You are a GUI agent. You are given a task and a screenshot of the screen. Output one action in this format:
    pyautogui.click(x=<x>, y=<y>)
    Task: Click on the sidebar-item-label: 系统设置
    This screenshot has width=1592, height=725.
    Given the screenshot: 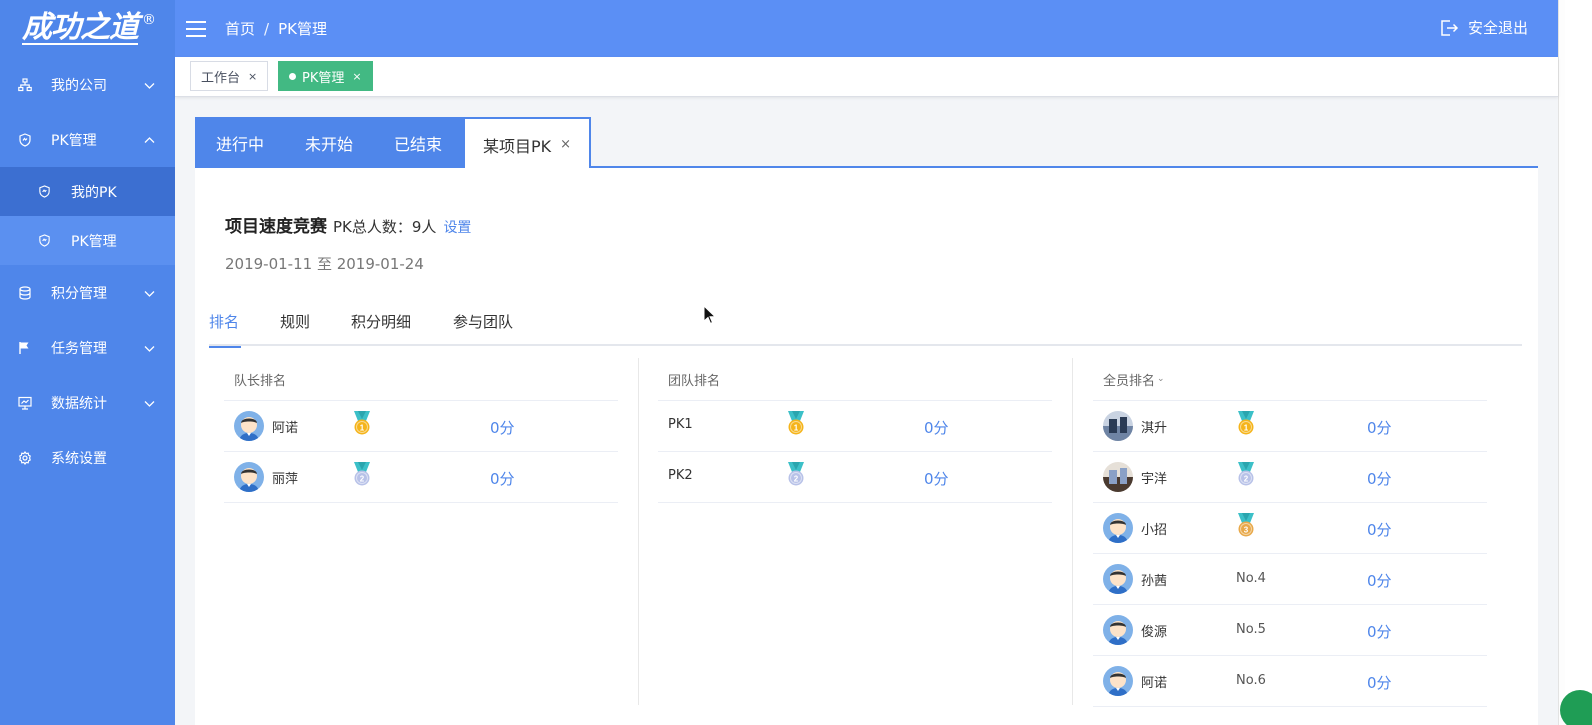 What is the action you would take?
    pyautogui.click(x=79, y=458)
    